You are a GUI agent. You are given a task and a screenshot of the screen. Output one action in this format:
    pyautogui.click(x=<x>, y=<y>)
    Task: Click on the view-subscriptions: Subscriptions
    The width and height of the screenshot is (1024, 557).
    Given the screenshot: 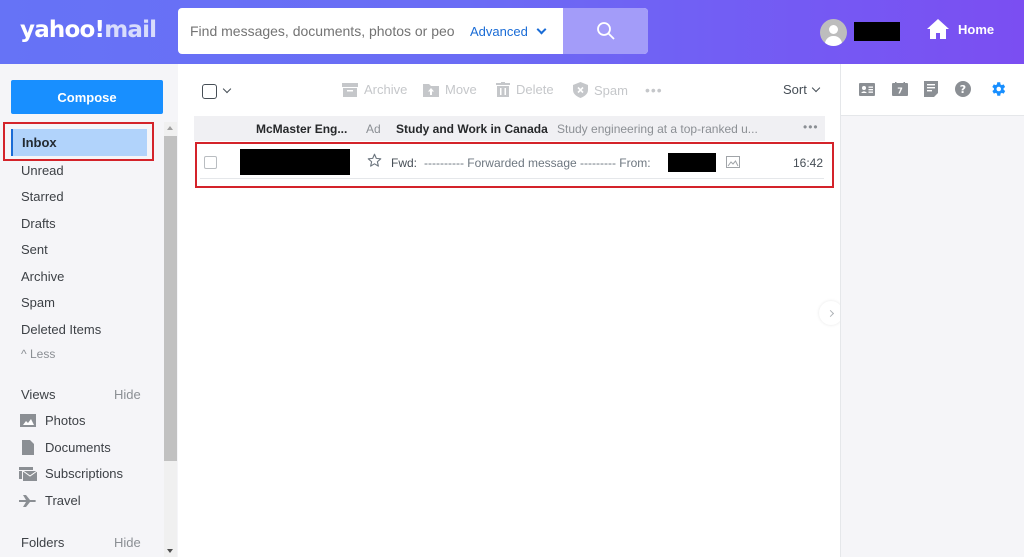 What is the action you would take?
    pyautogui.click(x=71, y=473)
    